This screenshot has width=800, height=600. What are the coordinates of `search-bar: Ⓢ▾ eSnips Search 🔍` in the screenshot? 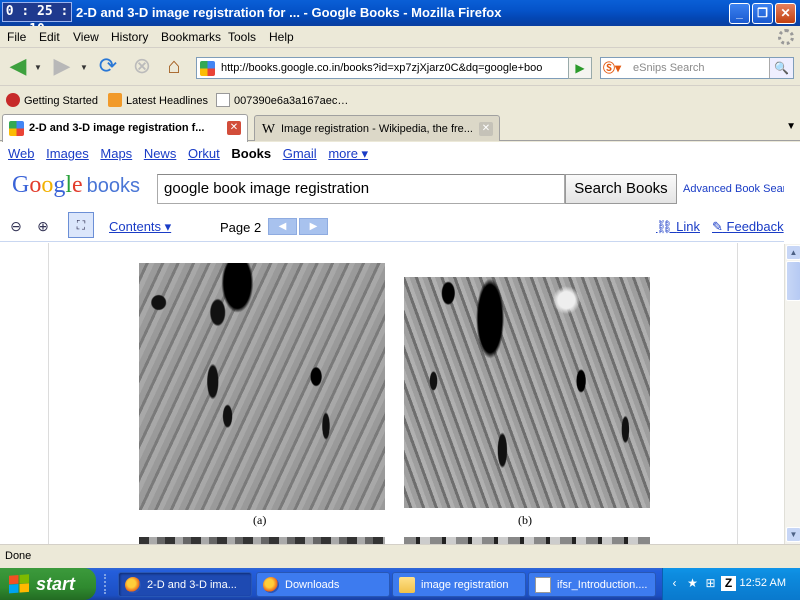 It's located at (697, 68).